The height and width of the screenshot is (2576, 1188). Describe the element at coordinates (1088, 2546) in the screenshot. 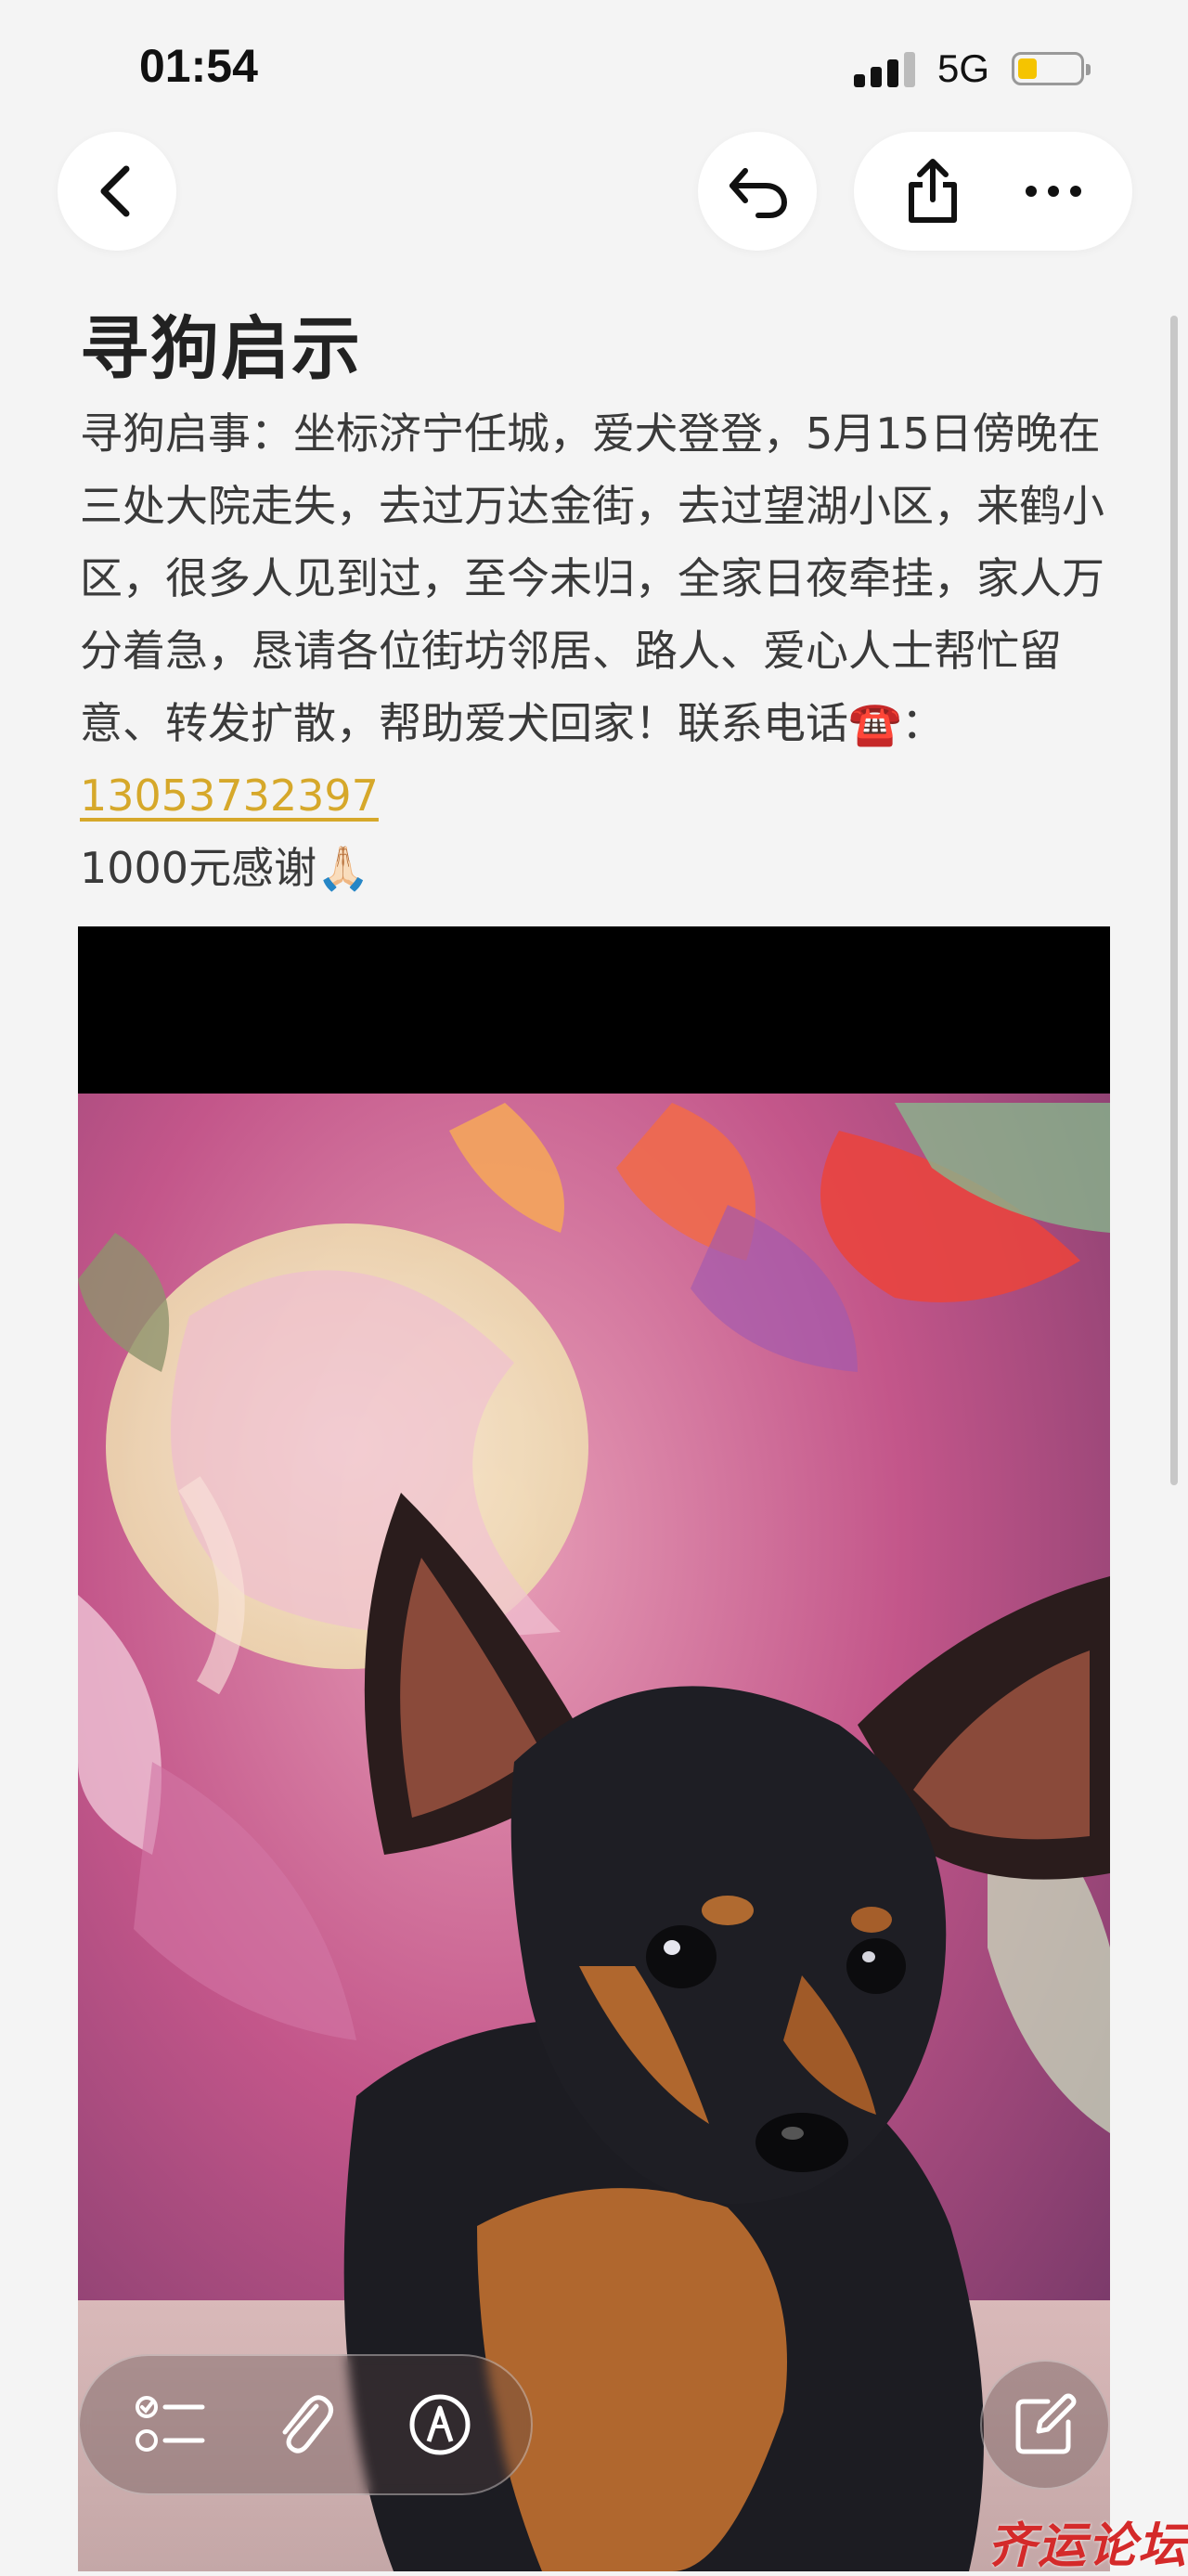

I see `watermark: 齐运论坛` at that location.